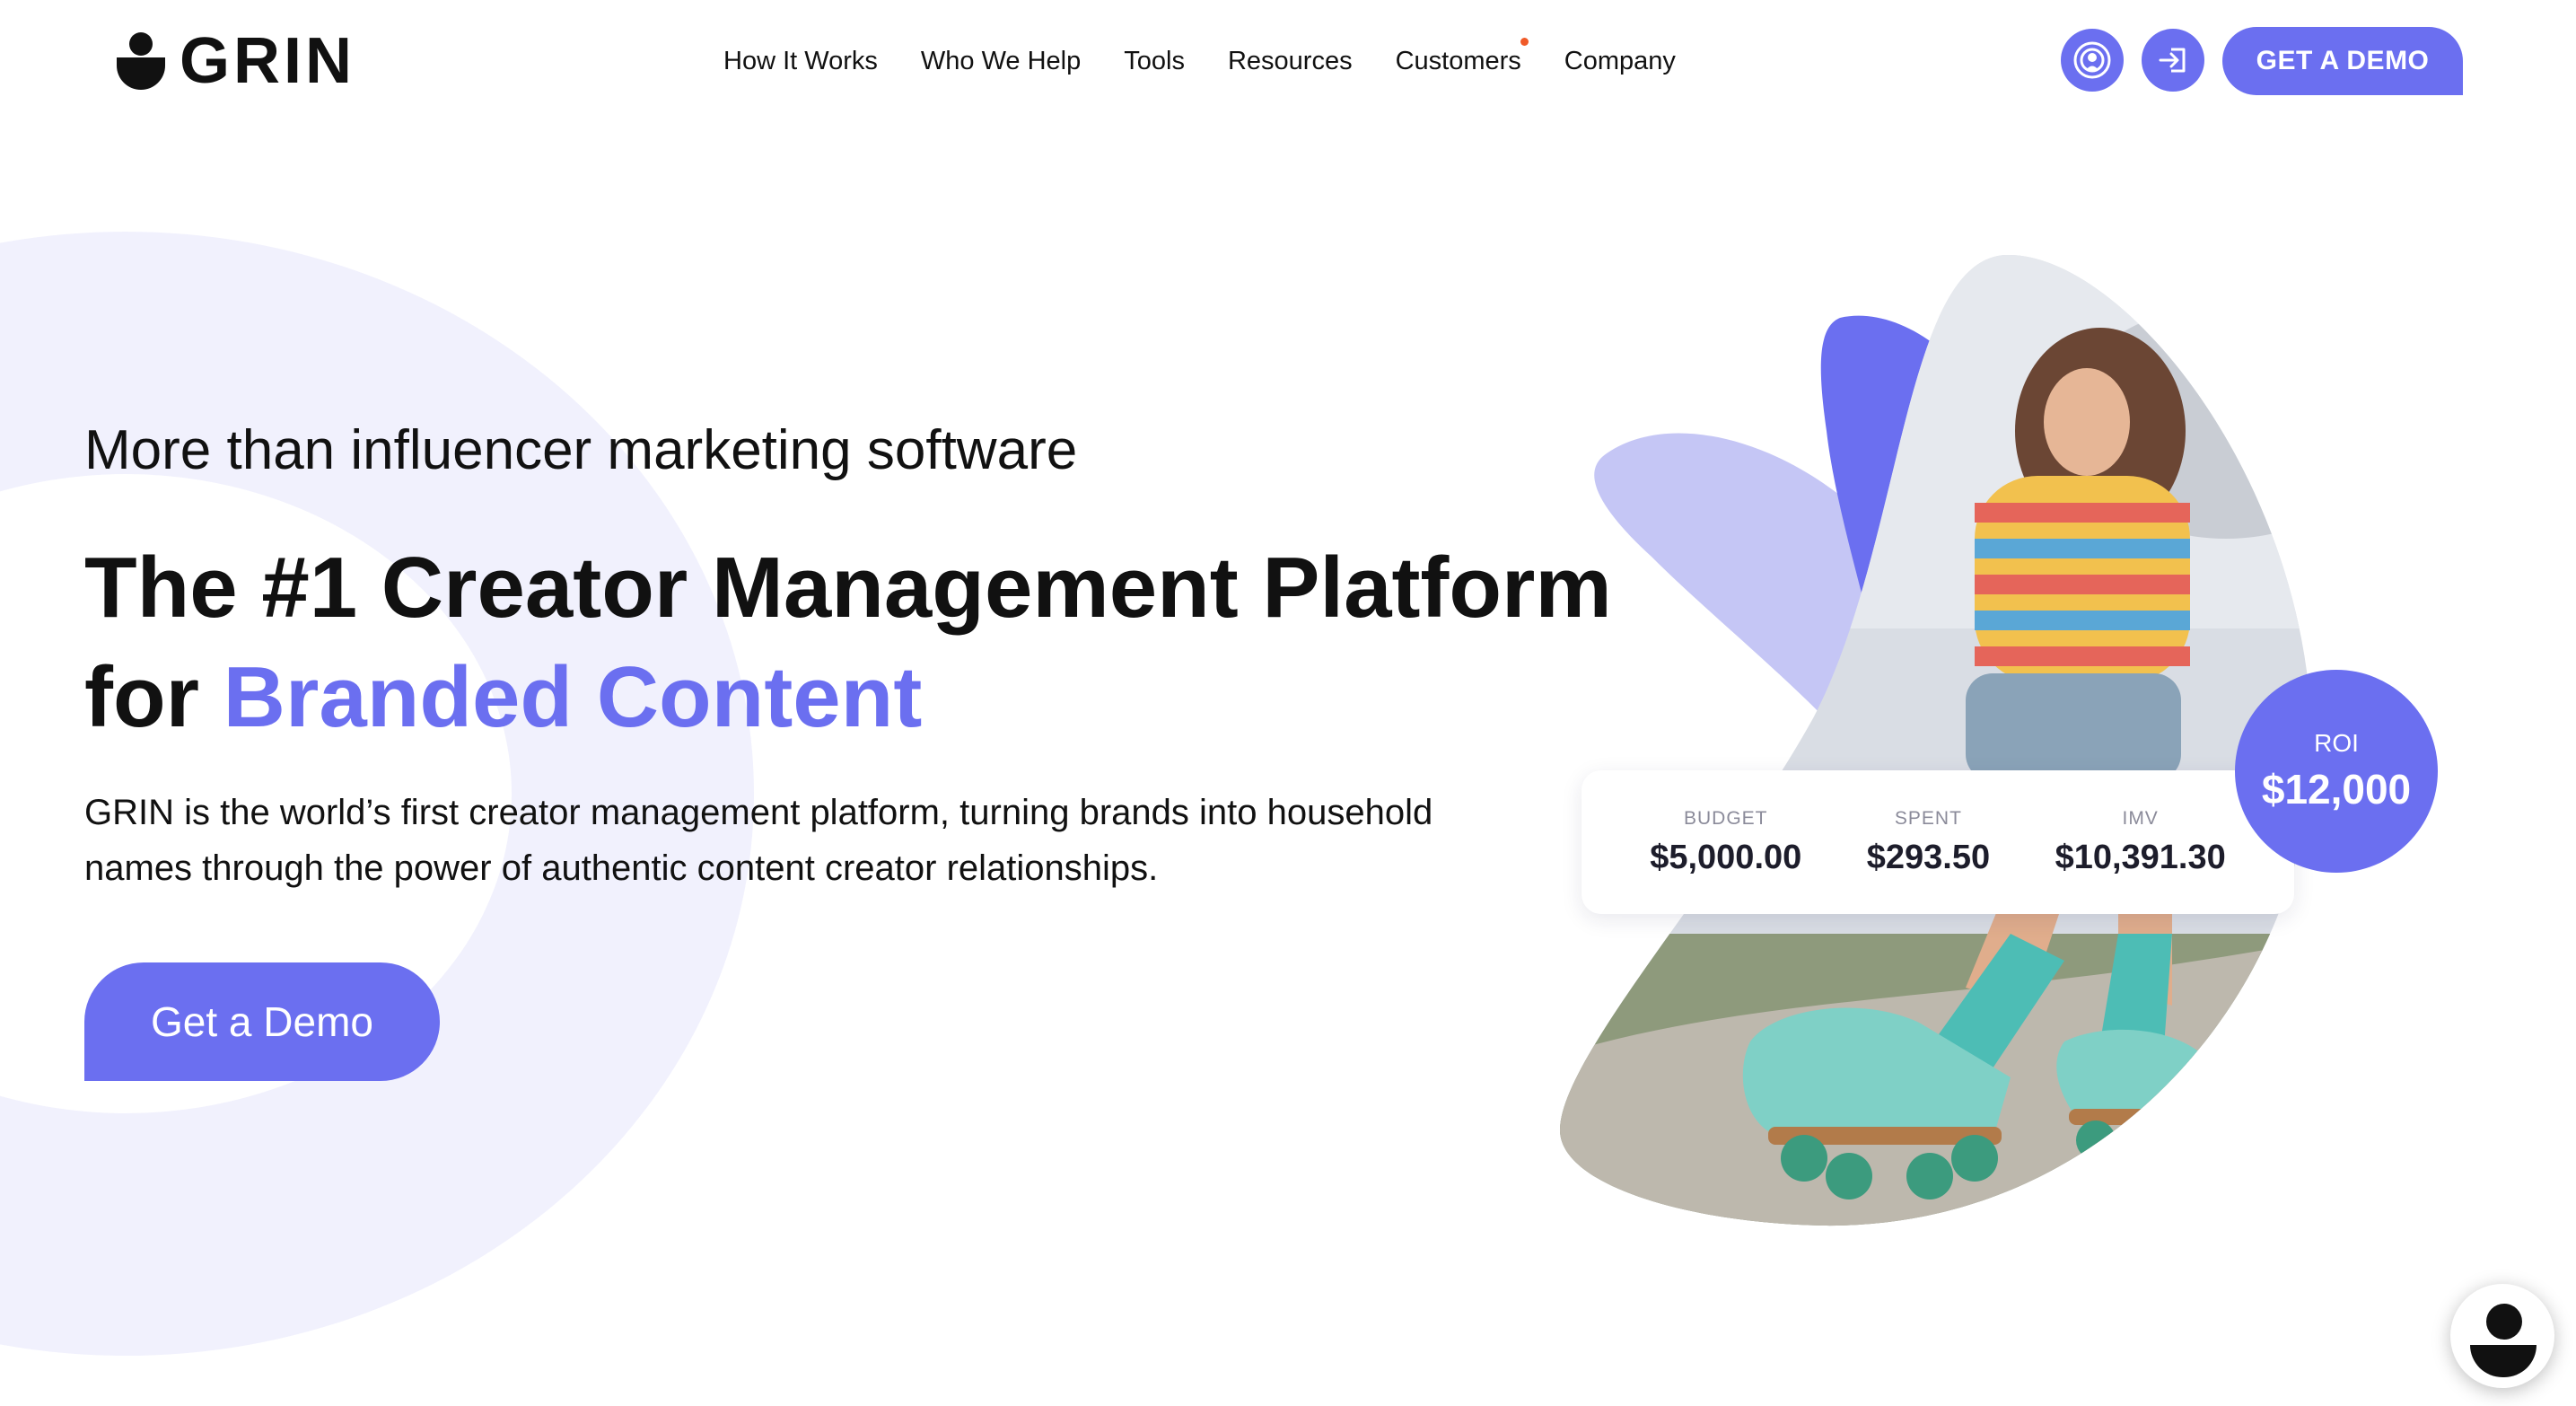  What do you see at coordinates (581, 450) in the screenshot?
I see `hero-kicker: More than influencer marketing software` at bounding box center [581, 450].